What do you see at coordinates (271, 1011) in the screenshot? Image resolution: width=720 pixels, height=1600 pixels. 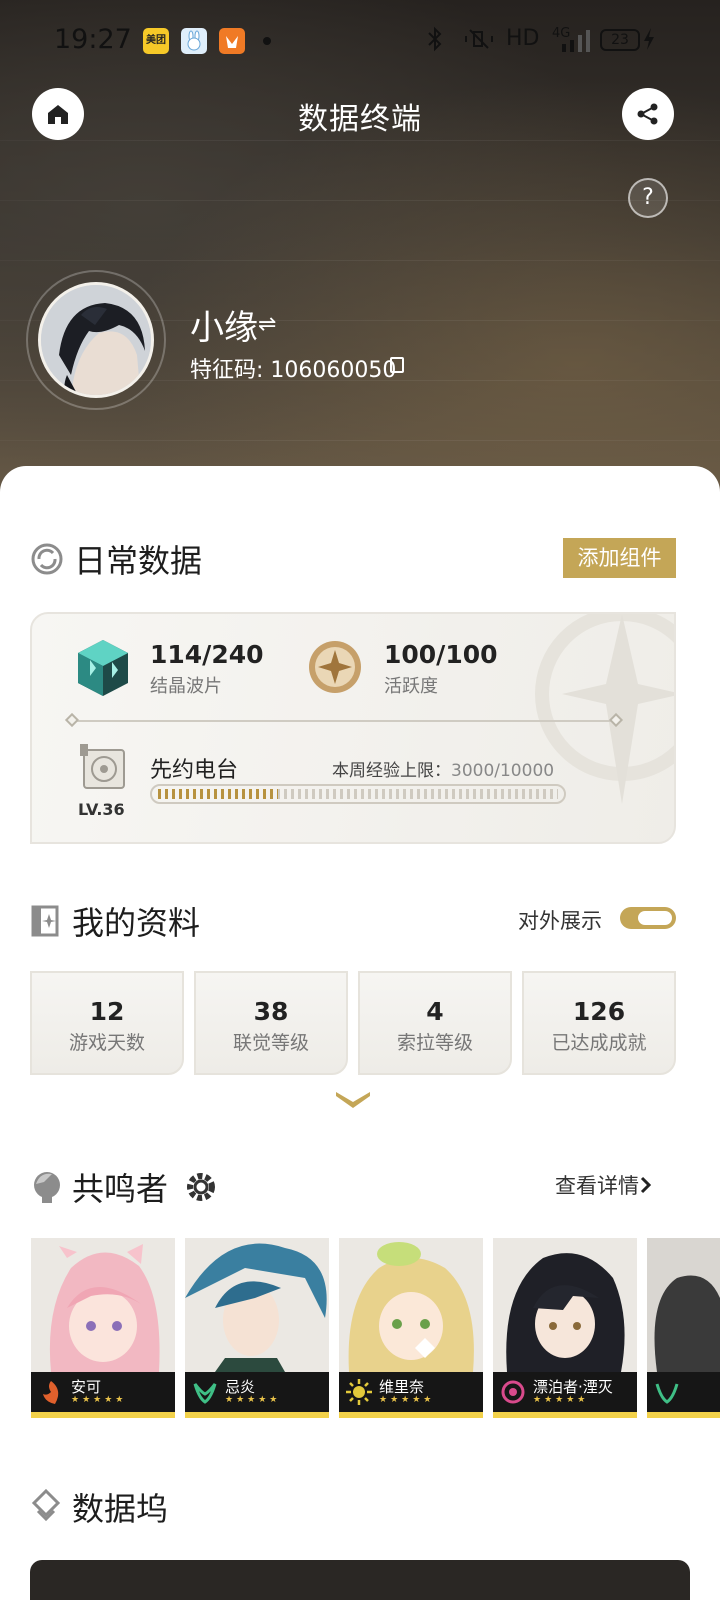 I see `stat-value: 38` at bounding box center [271, 1011].